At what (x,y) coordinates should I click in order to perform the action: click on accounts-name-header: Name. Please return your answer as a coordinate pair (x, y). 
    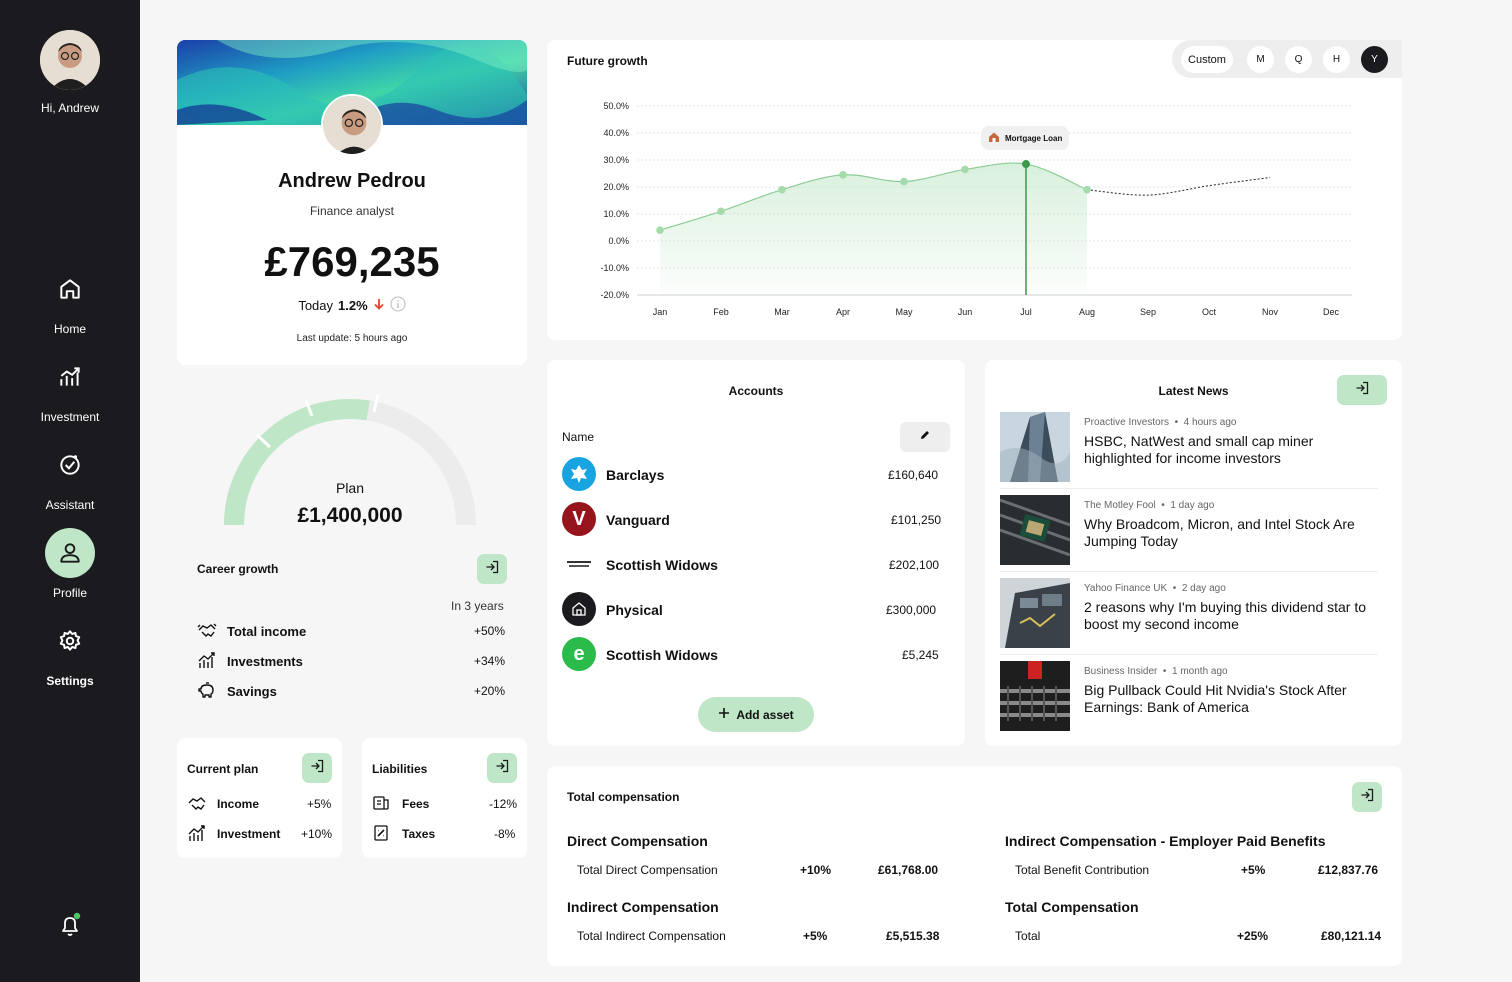
    Looking at the image, I should click on (578, 437).